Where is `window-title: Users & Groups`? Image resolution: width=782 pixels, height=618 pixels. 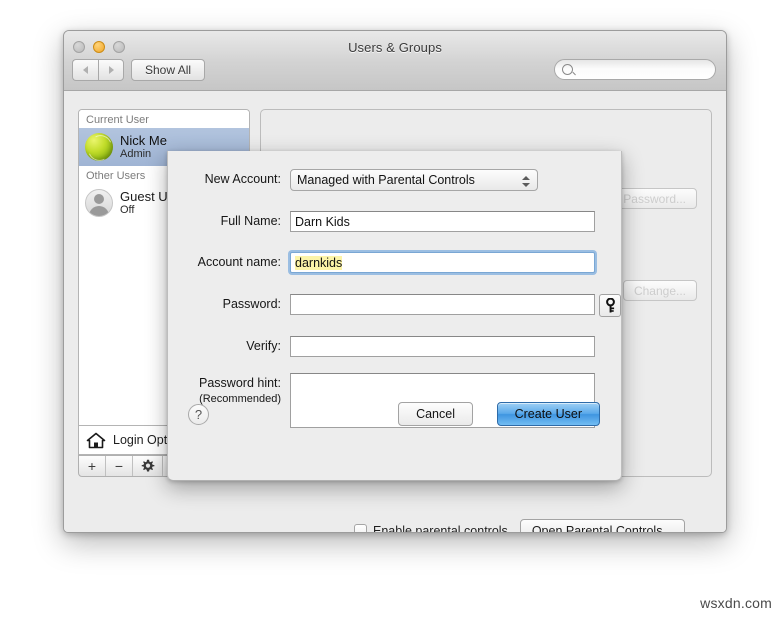
window-title: Users & Groups is located at coordinates (395, 47).